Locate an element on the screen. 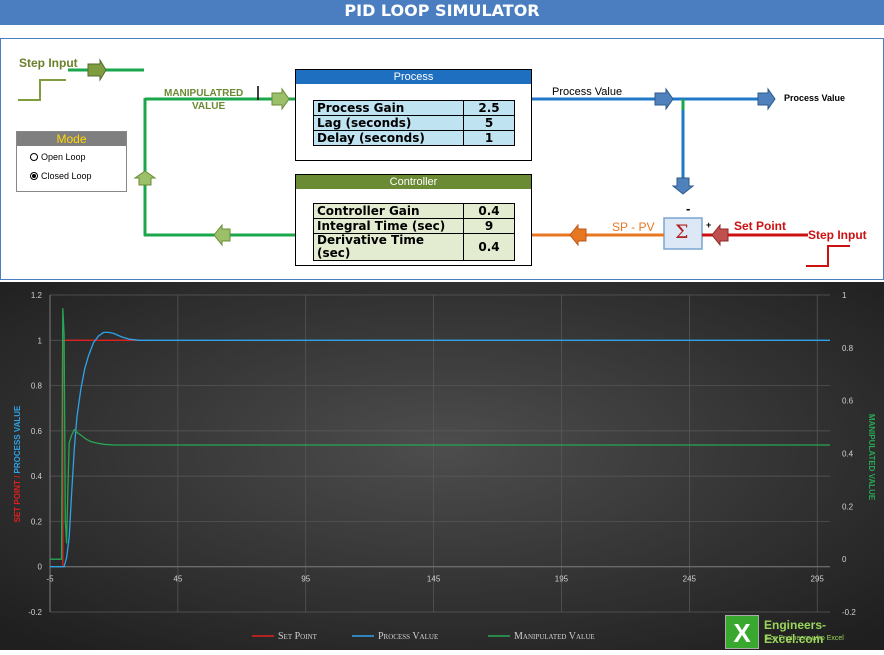  setpoint-arrow is located at coordinates (720, 235).